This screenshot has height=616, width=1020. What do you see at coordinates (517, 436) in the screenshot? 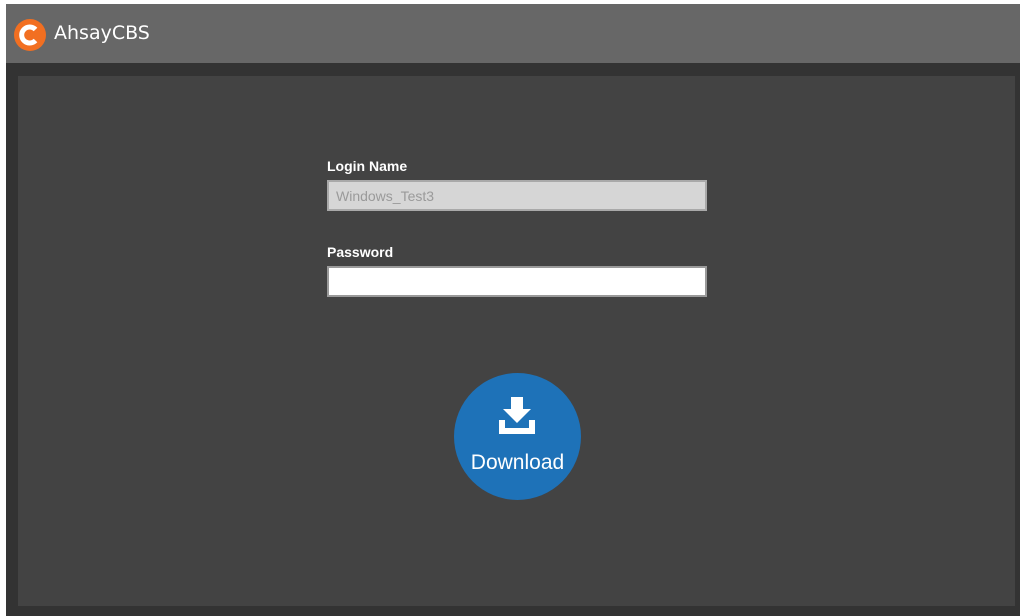
I see `download-button: Download` at bounding box center [517, 436].